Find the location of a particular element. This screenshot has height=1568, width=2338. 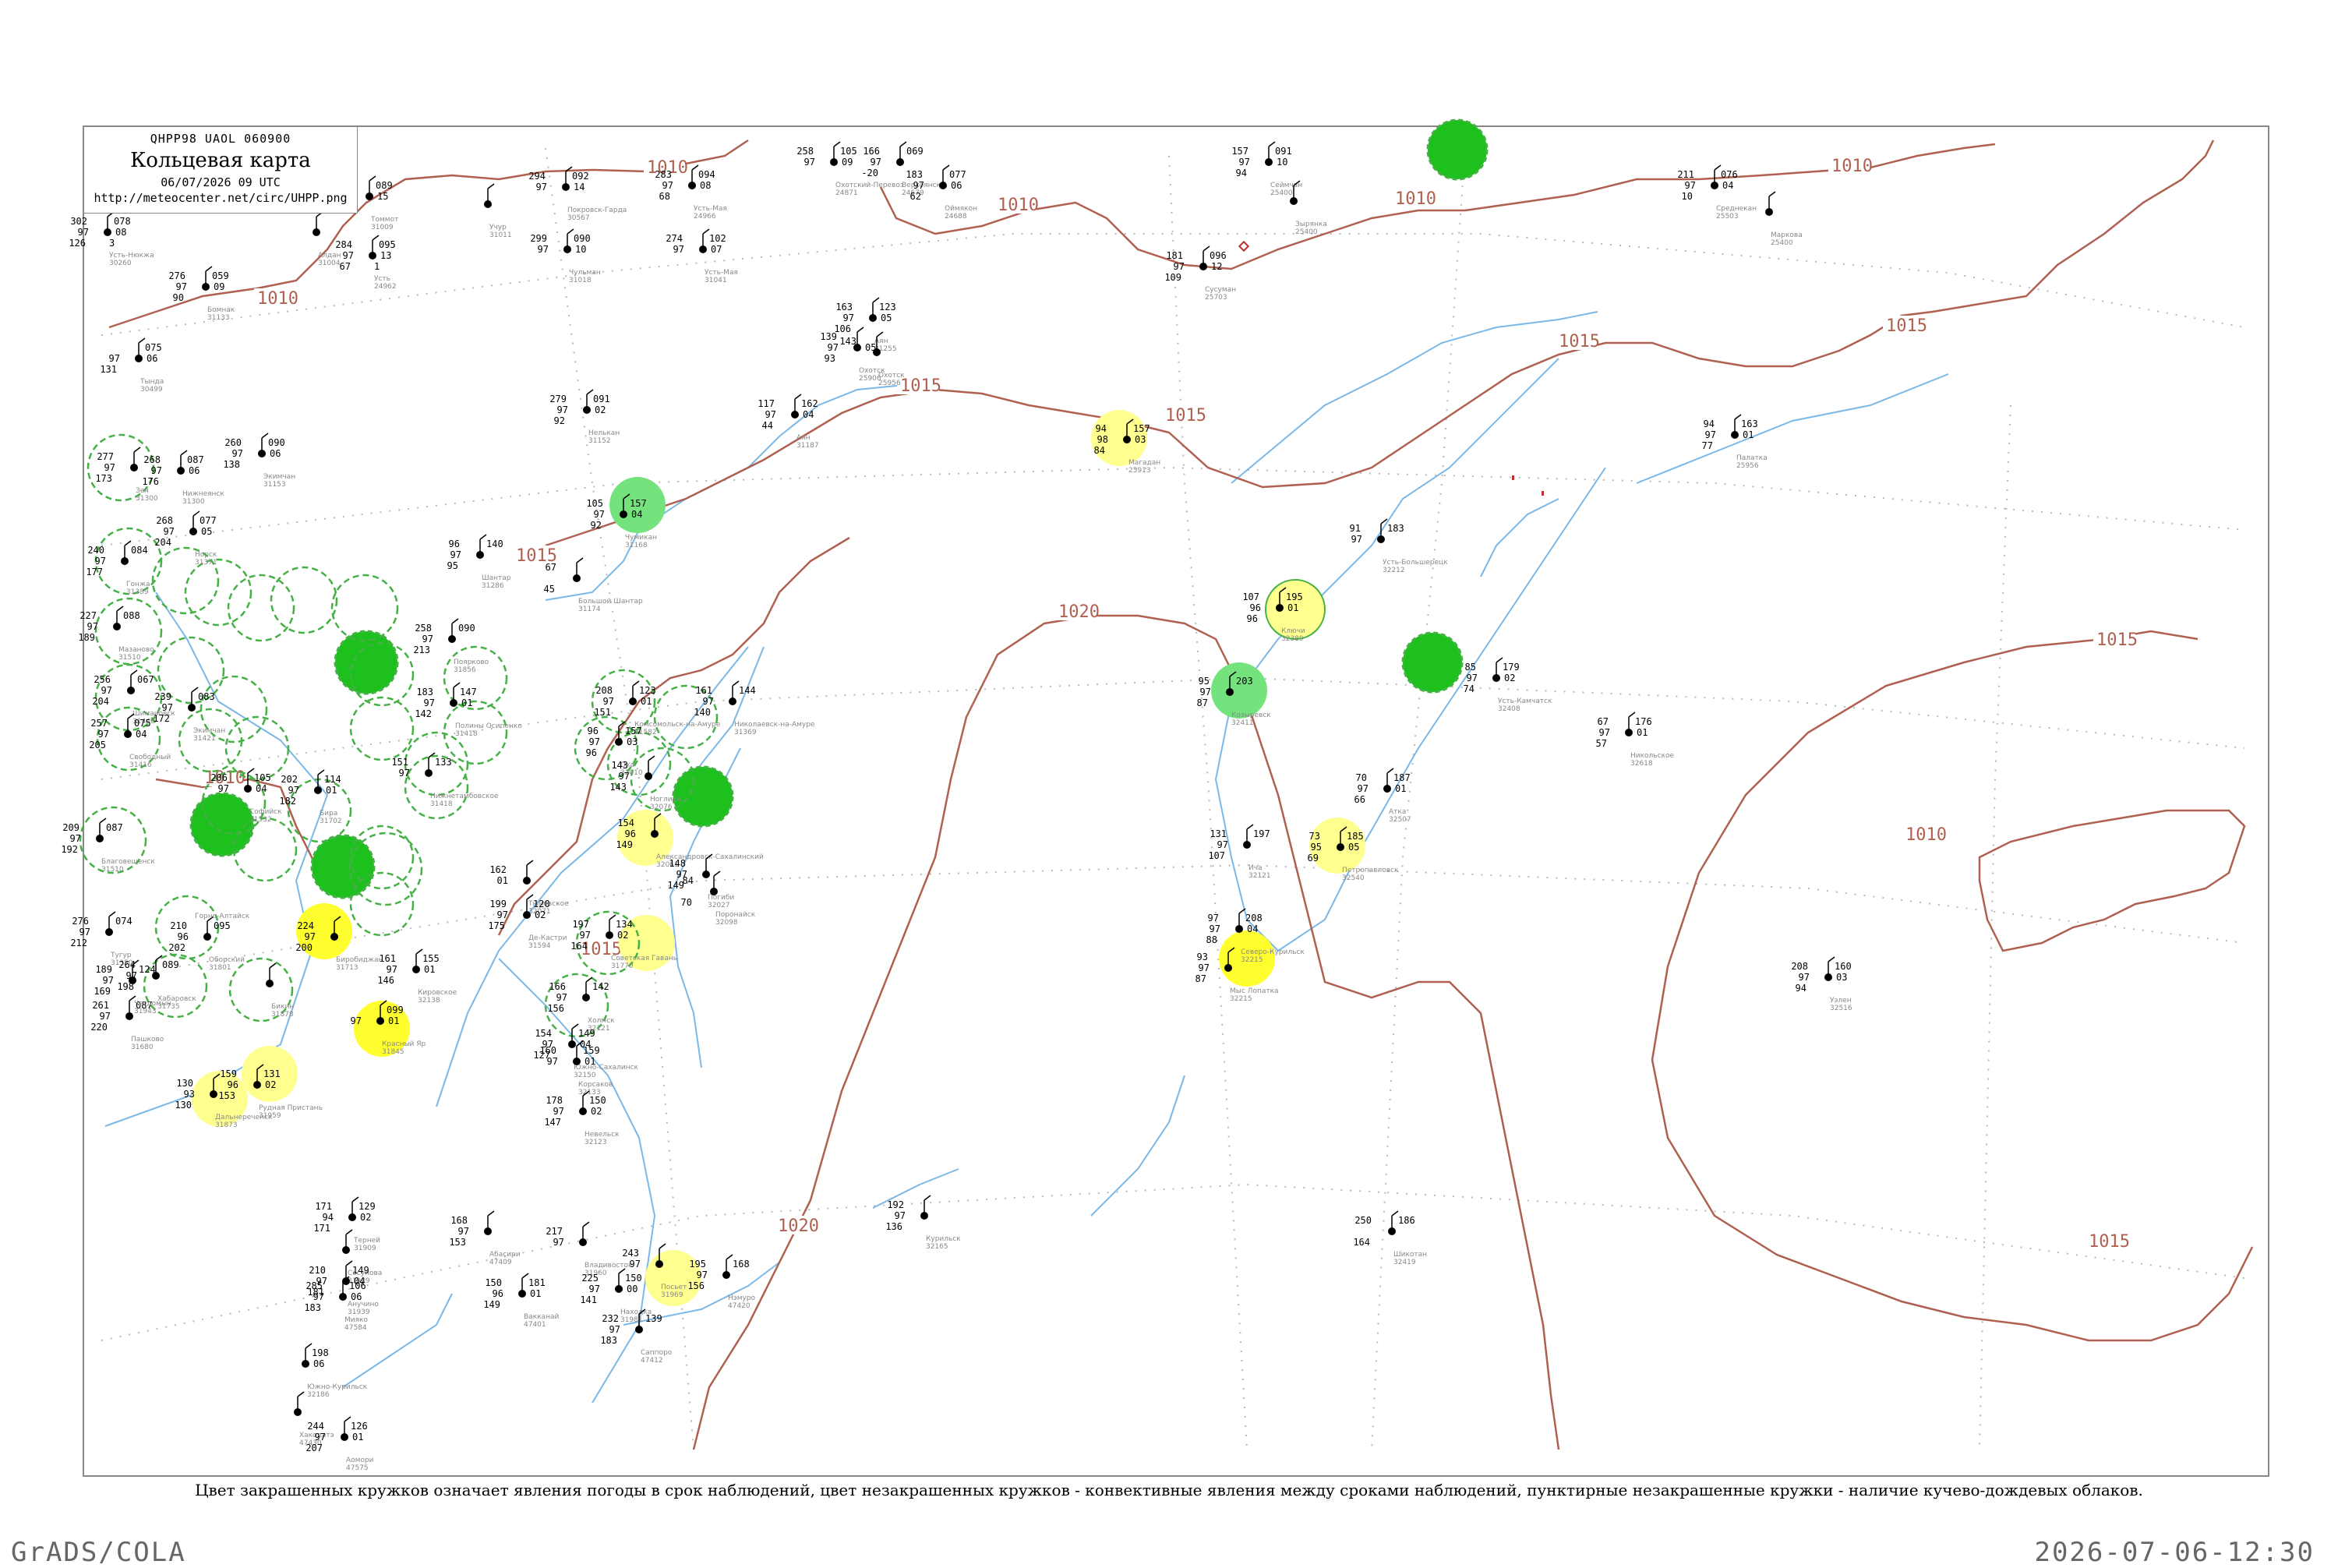

station-value-d: 00 is located at coordinates (632, 1289).